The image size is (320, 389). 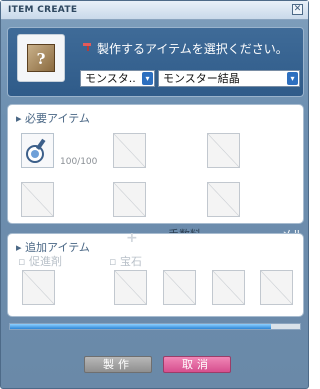 What do you see at coordinates (43, 10) in the screenshot?
I see `window-title: ITEM CREATE` at bounding box center [43, 10].